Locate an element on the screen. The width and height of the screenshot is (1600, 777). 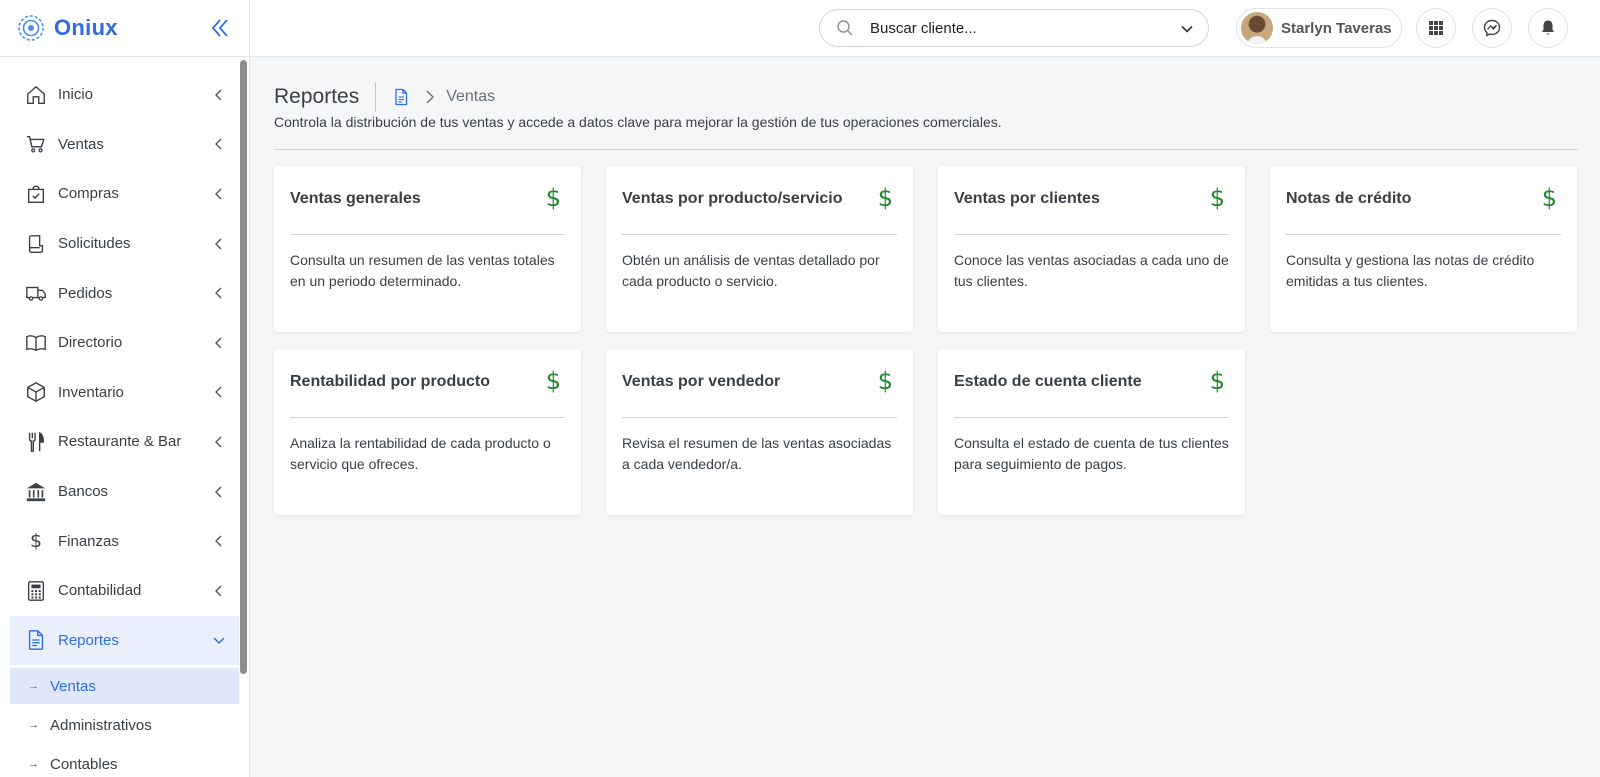
card-title: Ventas generales is located at coordinates (355, 198).